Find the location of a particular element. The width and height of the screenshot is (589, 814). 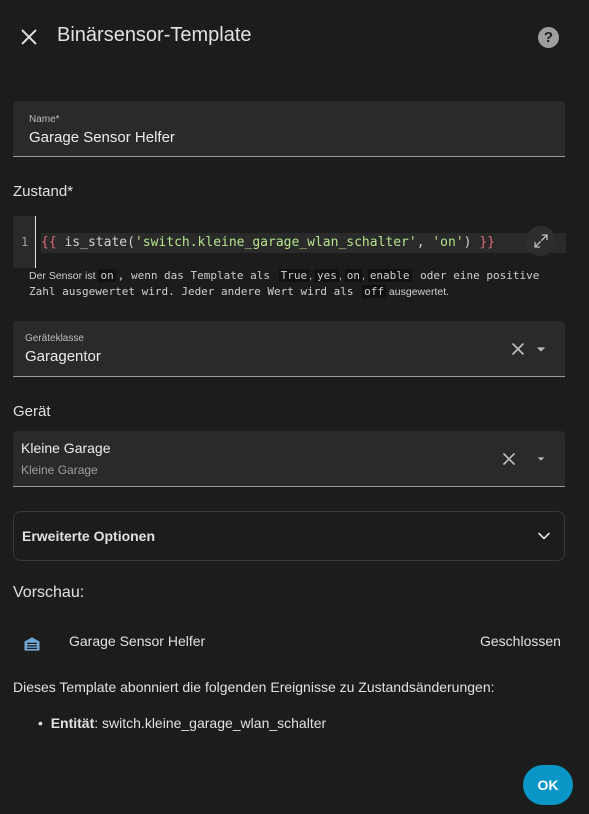

device-class-select: Geräteklasse Garagentor is located at coordinates (289, 349).